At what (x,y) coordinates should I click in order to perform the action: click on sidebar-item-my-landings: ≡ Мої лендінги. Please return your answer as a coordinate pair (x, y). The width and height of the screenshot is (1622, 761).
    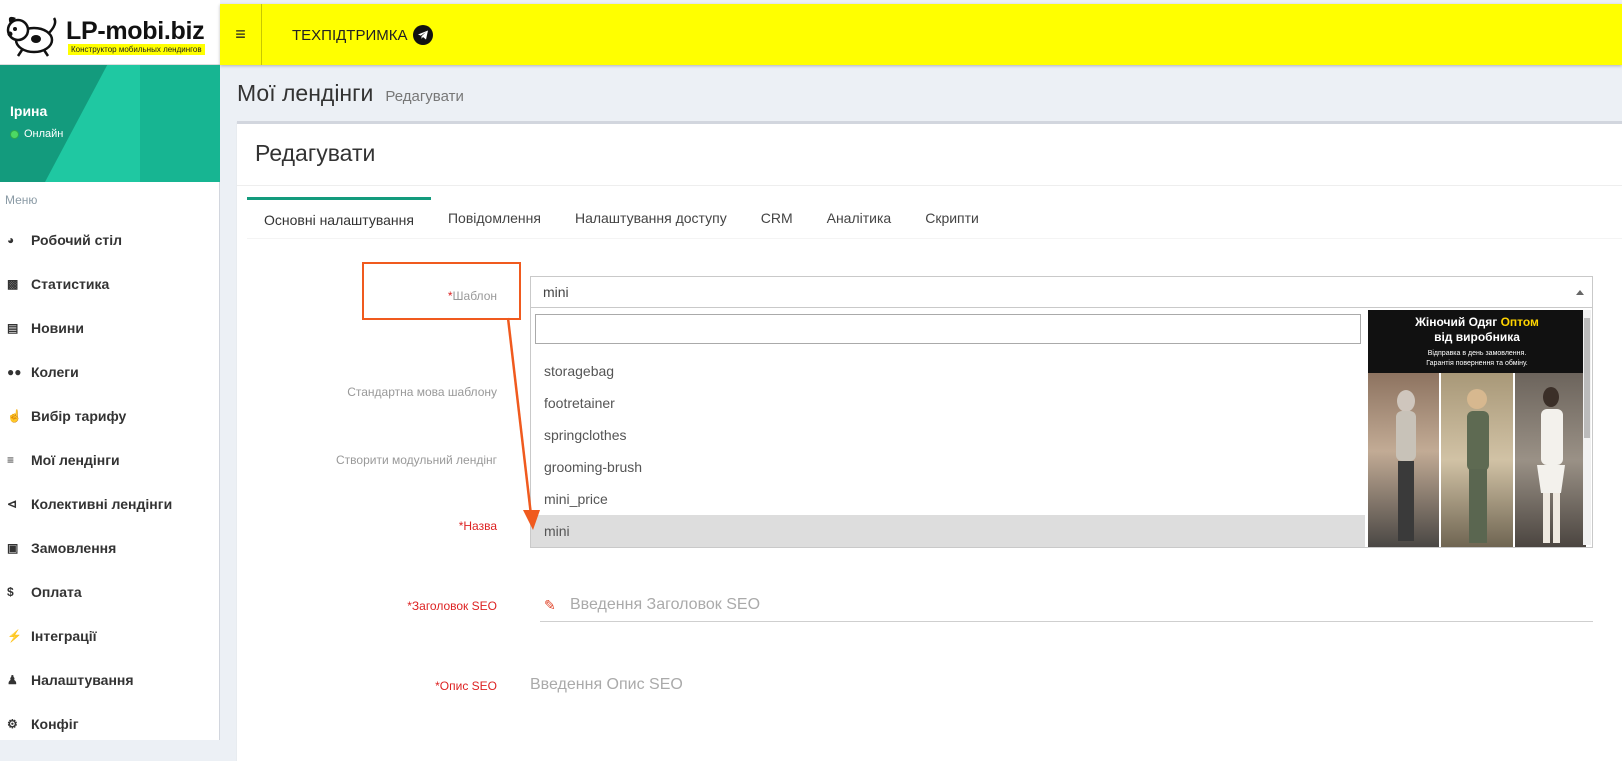
    Looking at the image, I should click on (109, 460).